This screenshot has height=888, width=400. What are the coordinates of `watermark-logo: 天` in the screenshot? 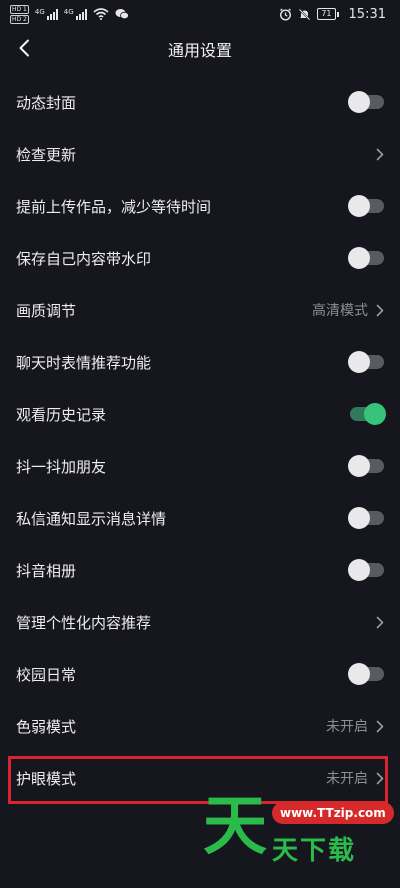 It's located at (235, 825).